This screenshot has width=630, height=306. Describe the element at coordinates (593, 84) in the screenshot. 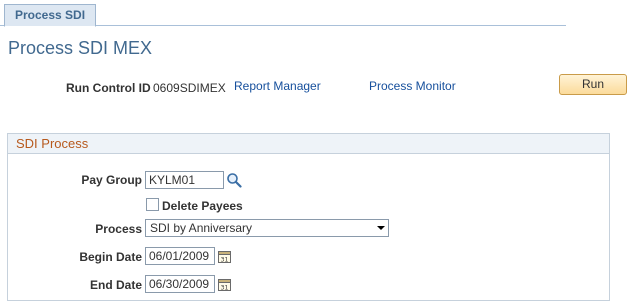

I see `run-button: Run` at that location.